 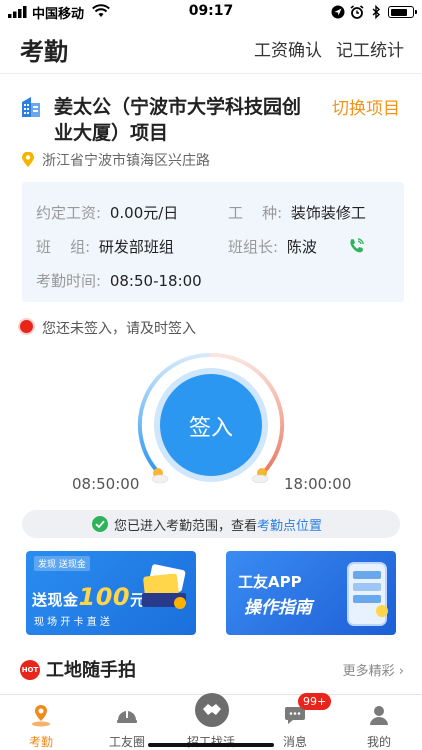 What do you see at coordinates (41, 716) in the screenshot?
I see `location-person-icon` at bounding box center [41, 716].